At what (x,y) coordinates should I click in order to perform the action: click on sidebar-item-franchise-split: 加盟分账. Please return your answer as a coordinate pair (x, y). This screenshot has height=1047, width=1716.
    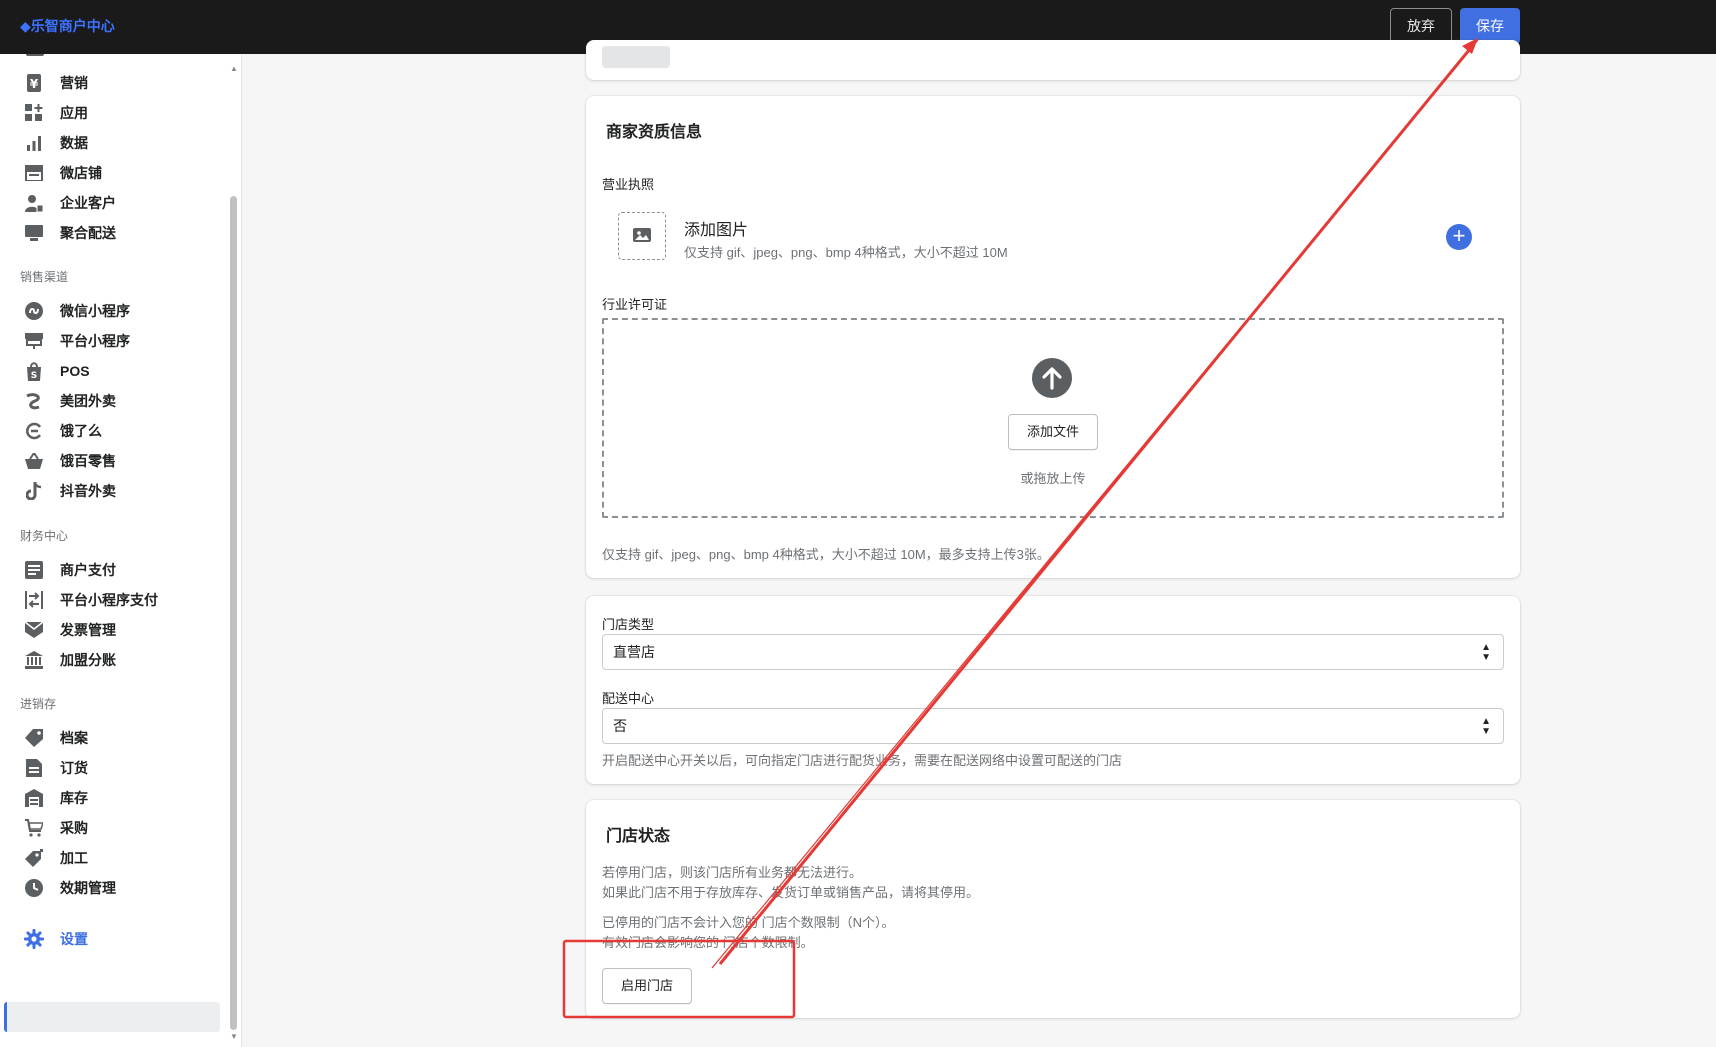
    Looking at the image, I should click on (70, 660).